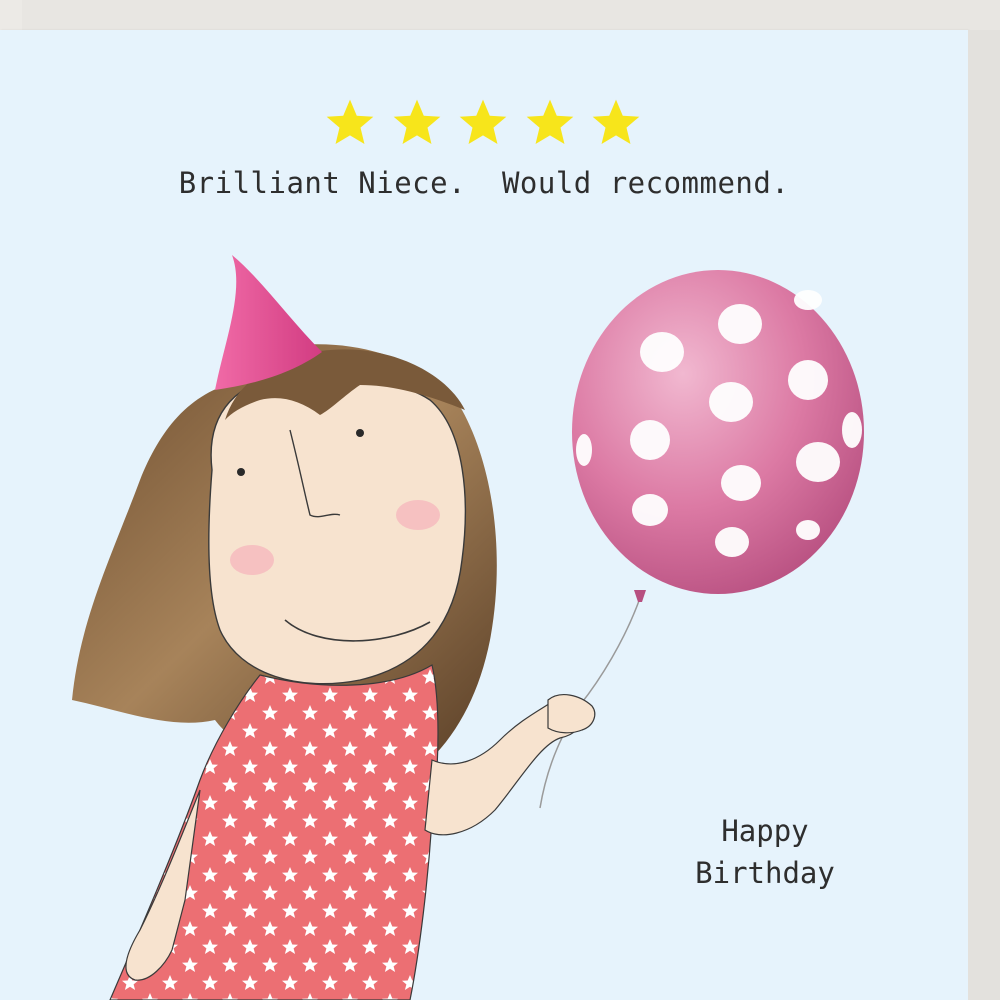 This screenshot has height=1000, width=1000. Describe the element at coordinates (765, 831) in the screenshot. I see `greeting-line-1: Happy` at that location.